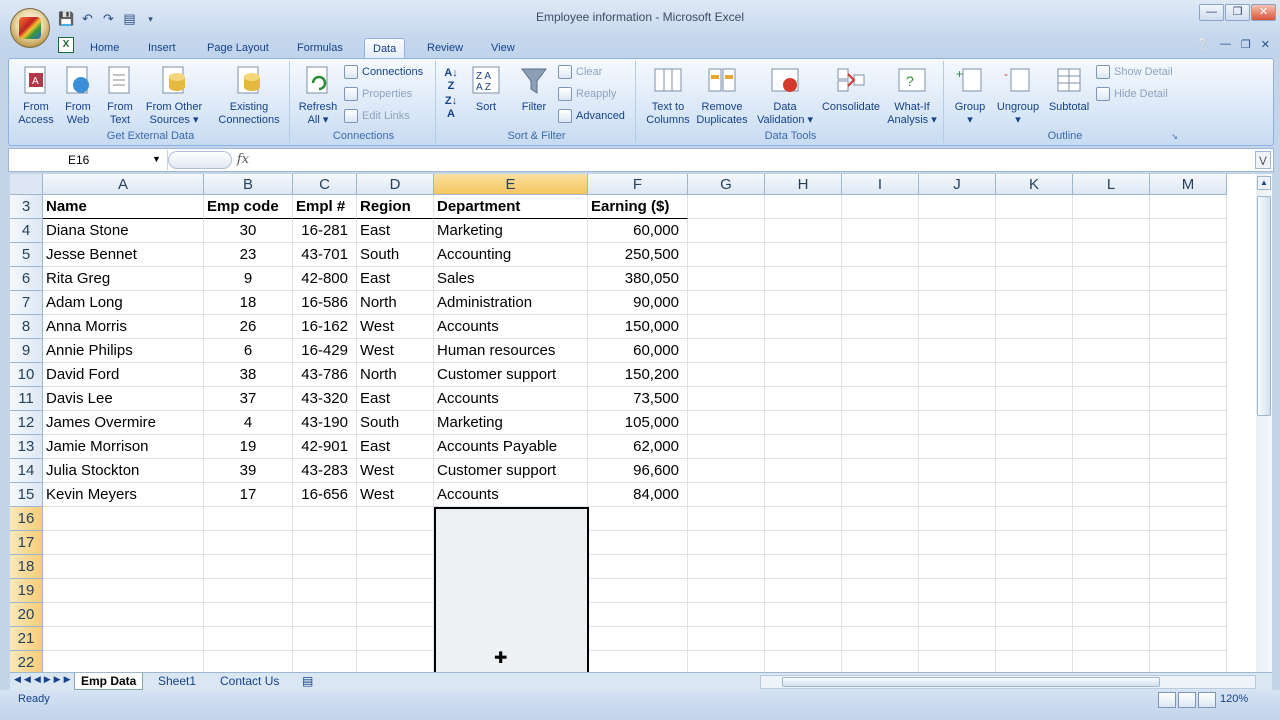 The height and width of the screenshot is (720, 1280). Describe the element at coordinates (123, 447) in the screenshot. I see `data-cell: Jamie Morrison` at that location.